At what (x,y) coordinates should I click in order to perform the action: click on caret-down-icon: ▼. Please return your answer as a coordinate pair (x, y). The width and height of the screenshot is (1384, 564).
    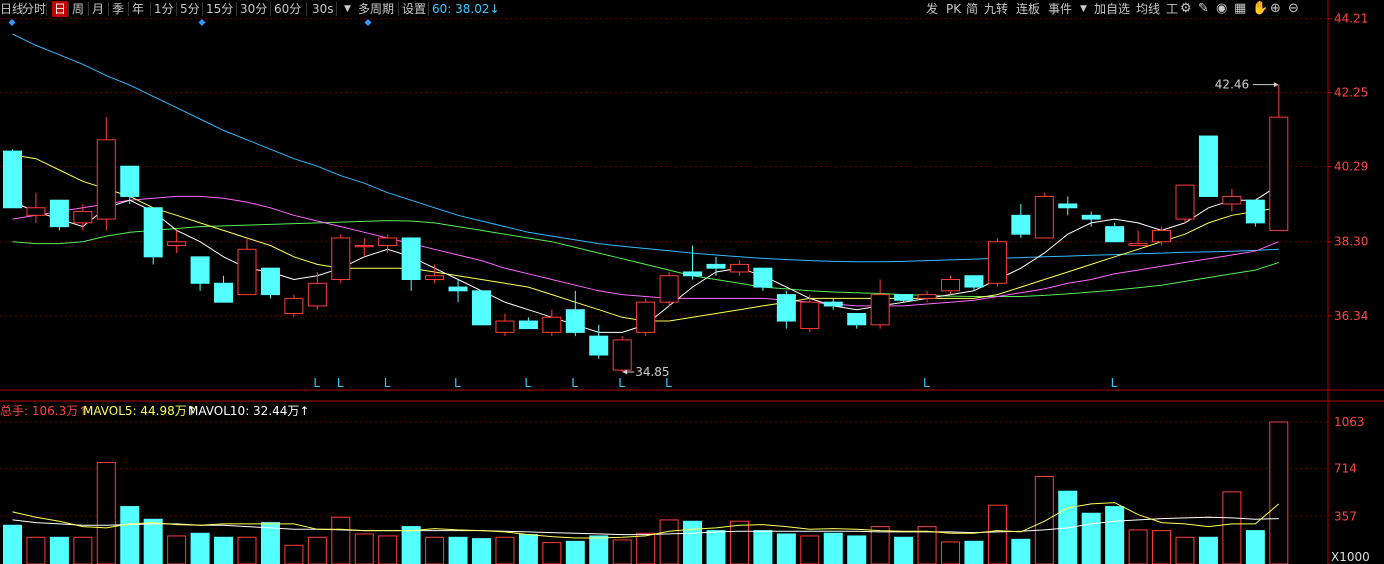
    Looking at the image, I should click on (347, 9).